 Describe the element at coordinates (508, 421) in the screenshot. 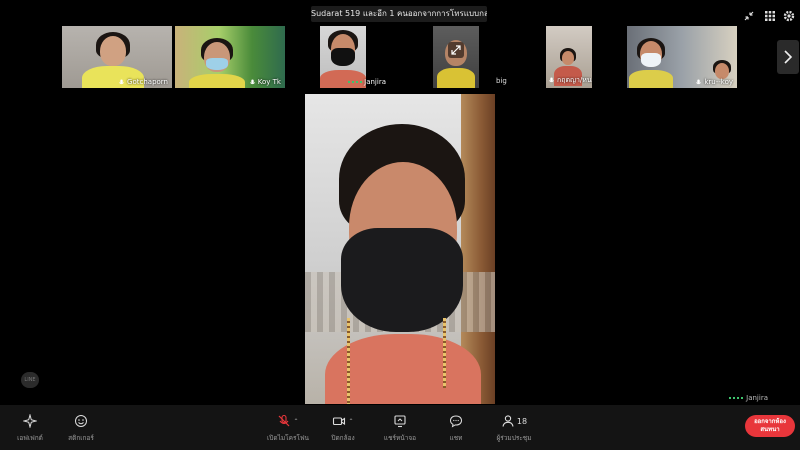

I see `person-icon` at that location.